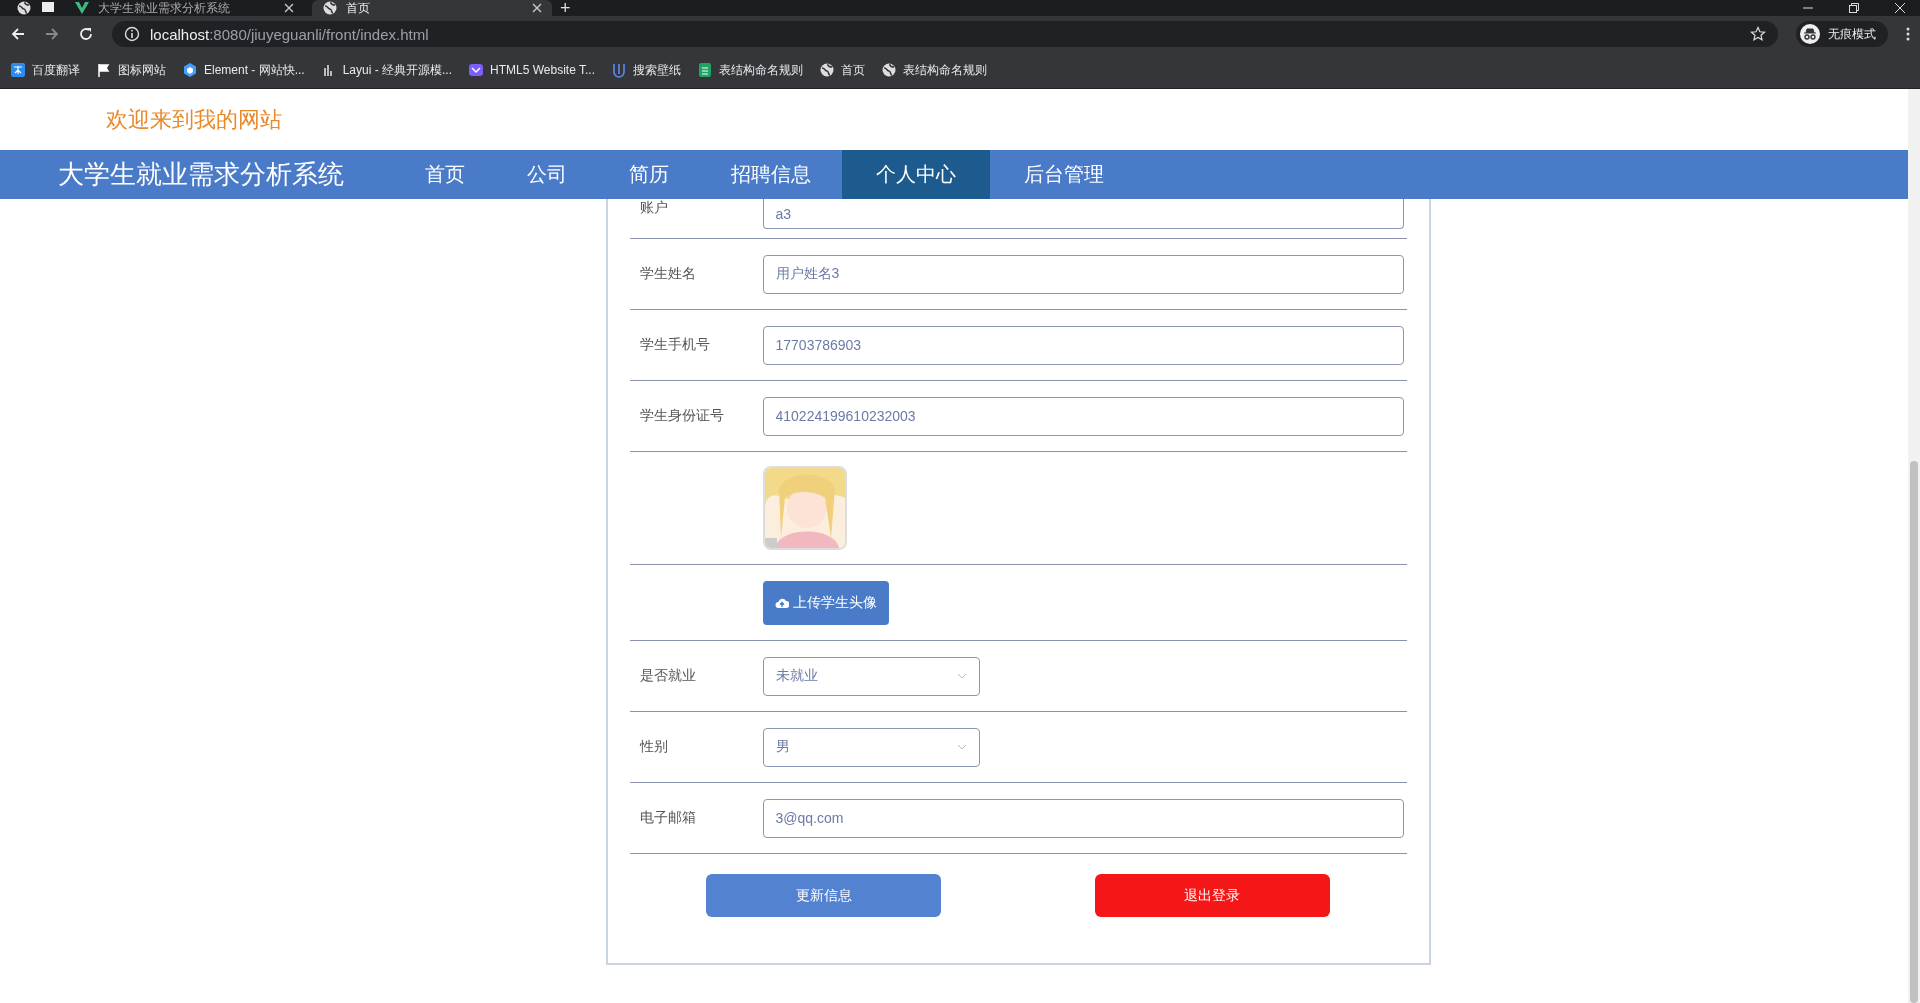 The width and height of the screenshot is (1920, 1003). I want to click on logout-button: 退出登录, so click(1212, 895).